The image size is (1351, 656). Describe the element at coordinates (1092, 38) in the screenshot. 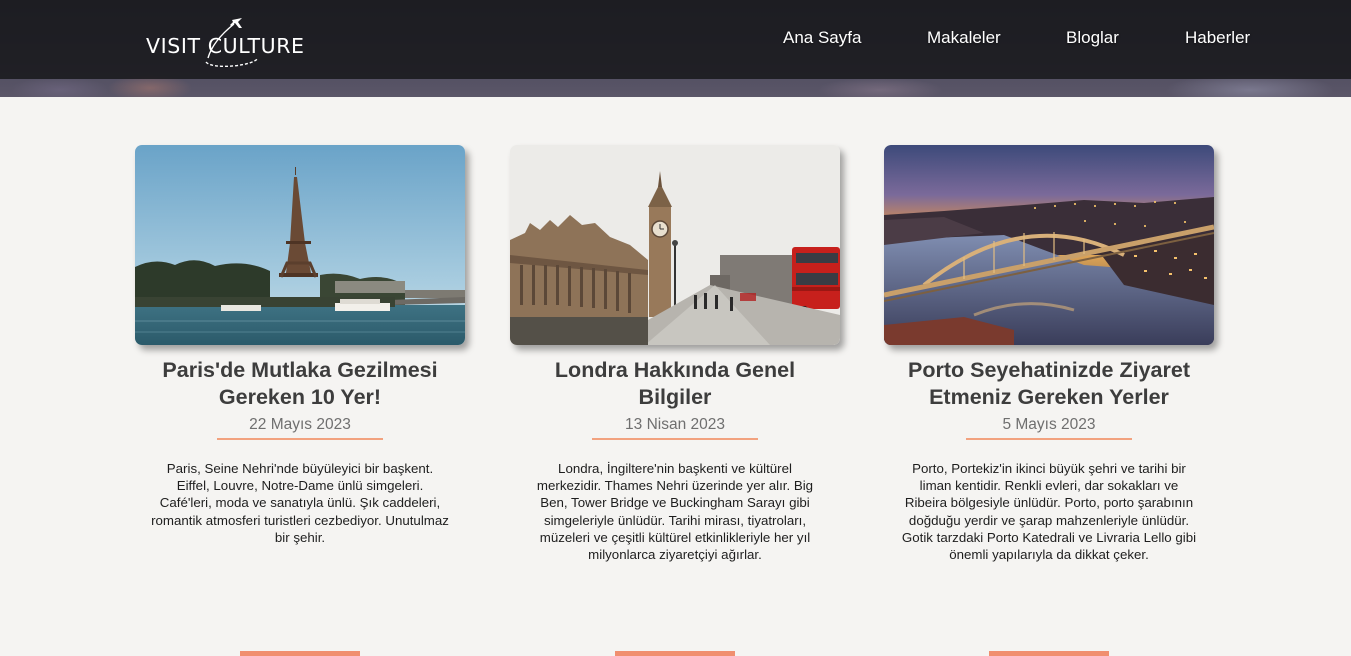

I see `nav-item-bloglar: Bloglar` at that location.